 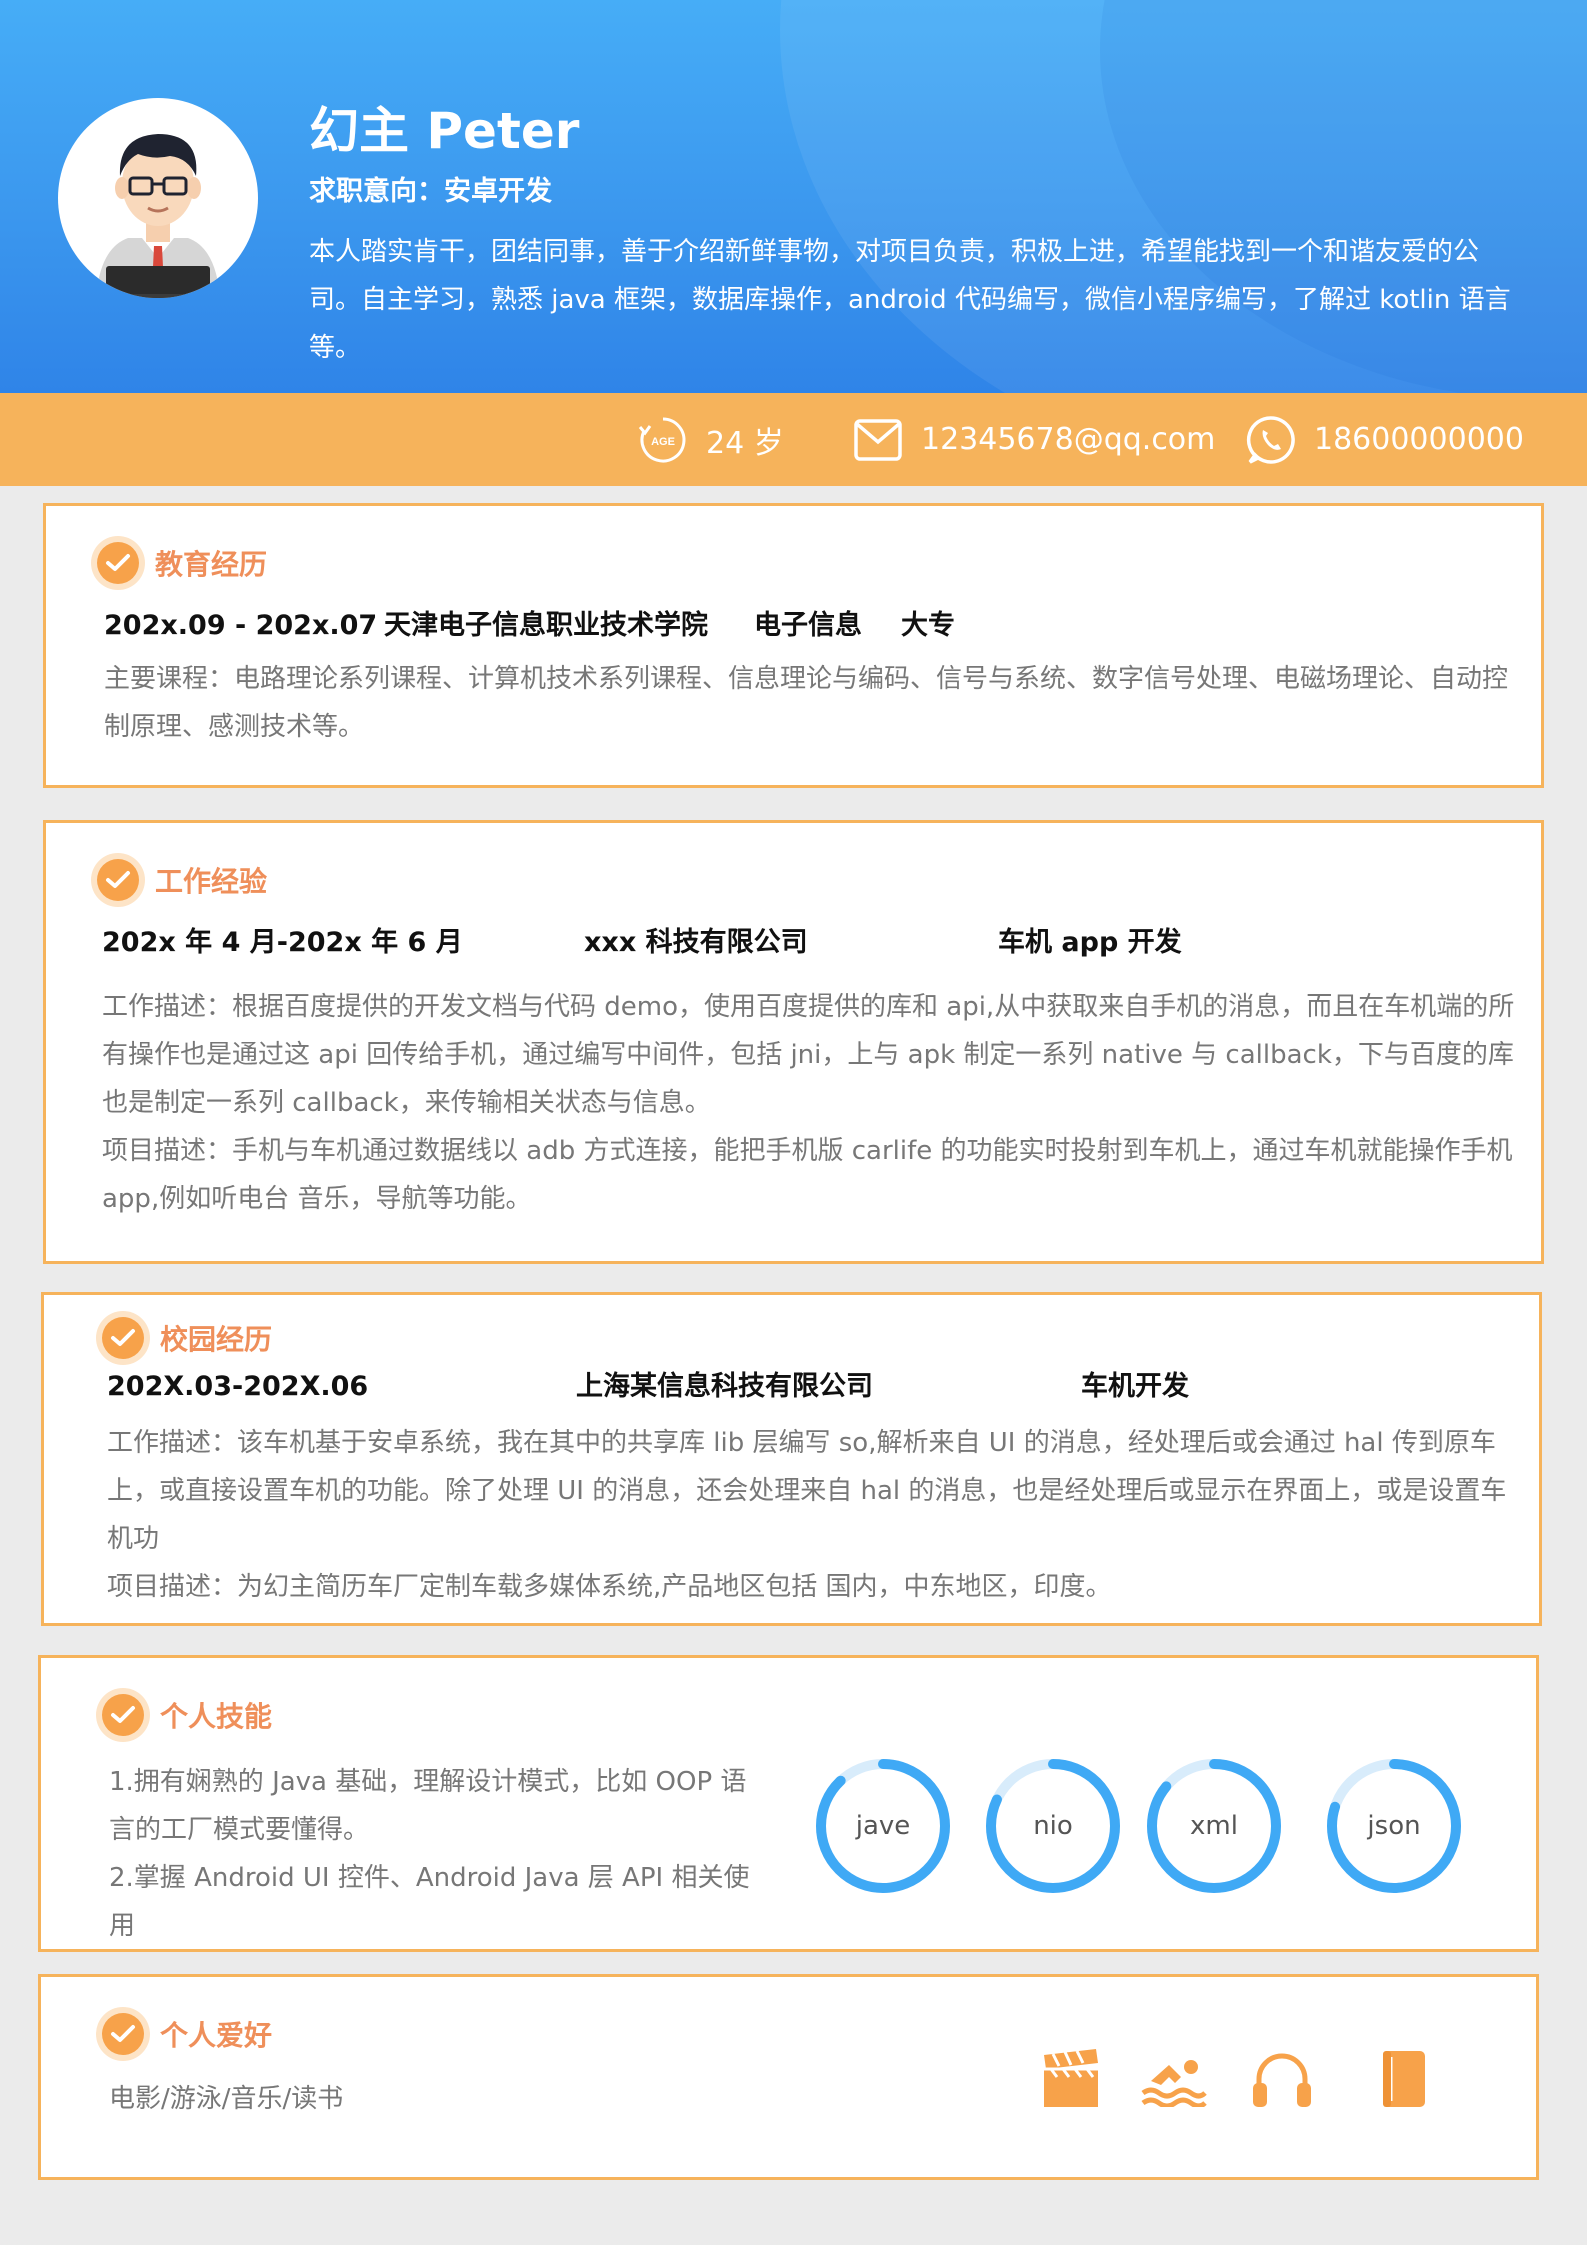 I want to click on skill-ring-label: nio, so click(x=1053, y=1826).